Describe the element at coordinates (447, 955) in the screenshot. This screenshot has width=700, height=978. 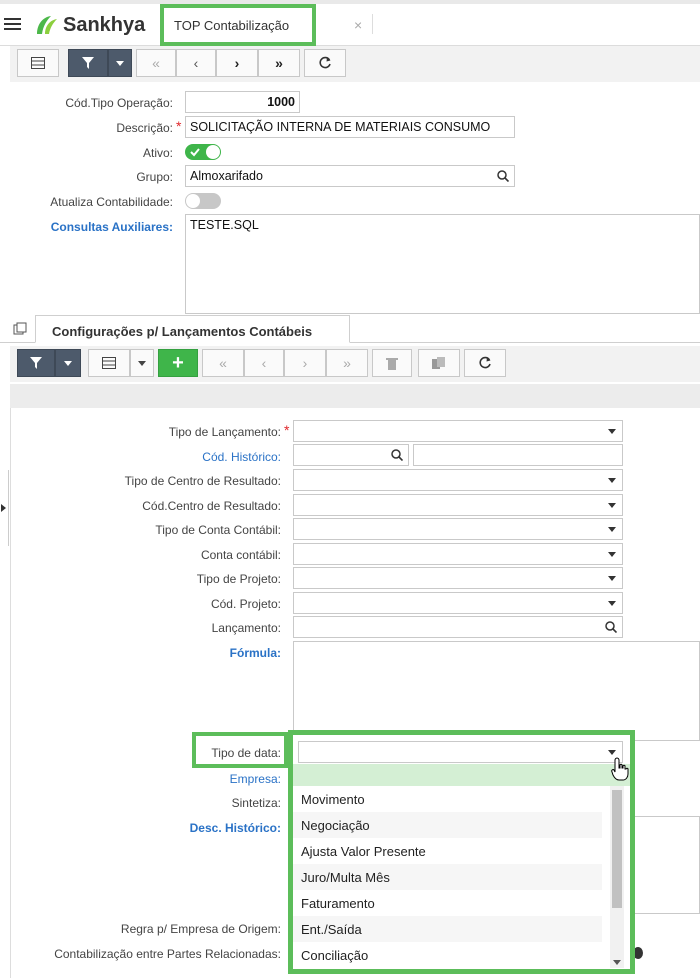
I see `dropdown-option: Conciliação` at that location.